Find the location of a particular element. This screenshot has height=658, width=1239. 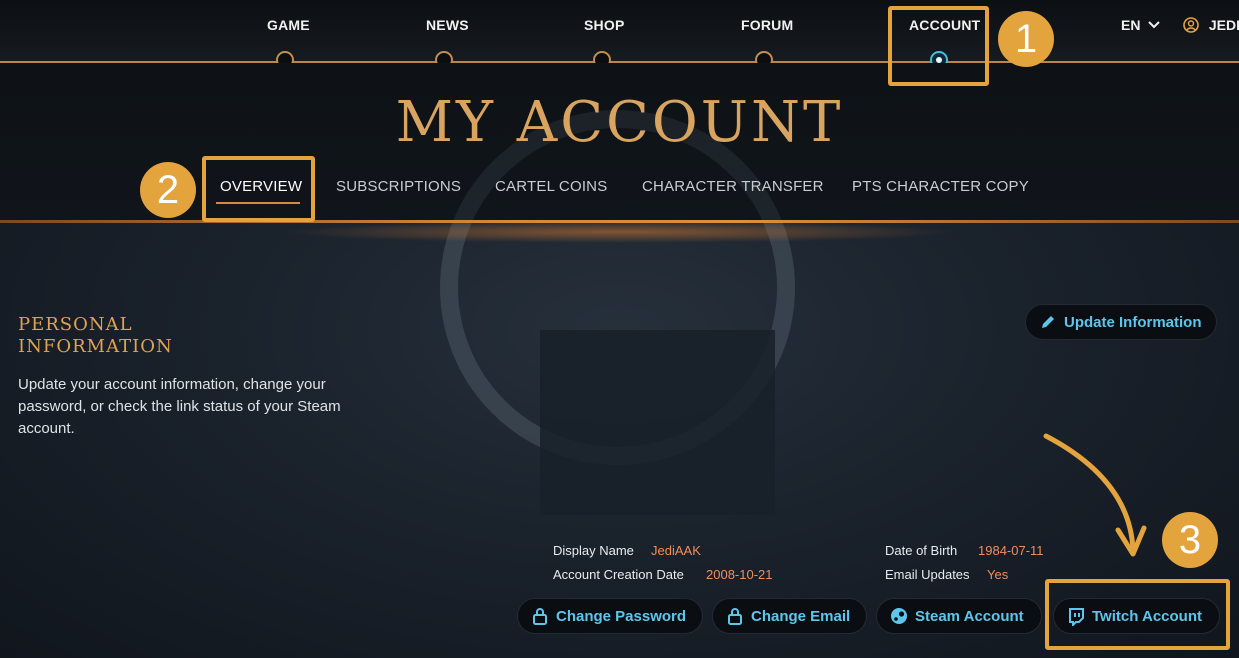

pencil-icon is located at coordinates (1048, 322).